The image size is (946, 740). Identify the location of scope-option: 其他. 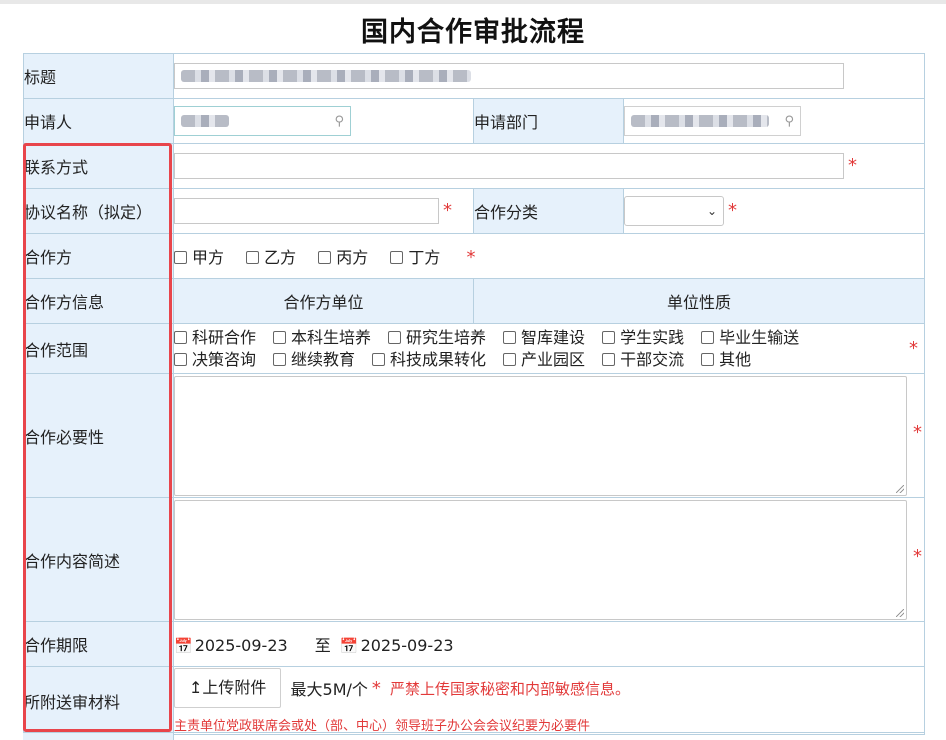
(726, 360).